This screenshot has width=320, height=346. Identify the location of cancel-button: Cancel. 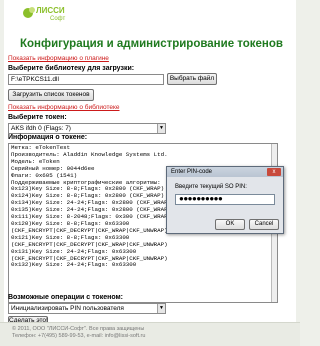
(264, 224).